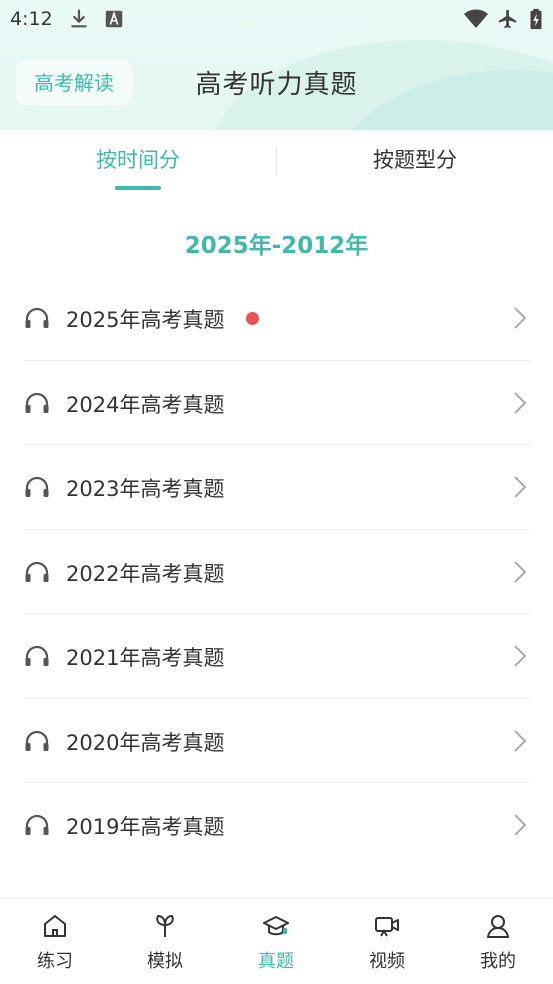 This screenshot has width=553, height=984. What do you see at coordinates (277, 318) in the screenshot?
I see `list-item-2025: 2025年高考真题` at bounding box center [277, 318].